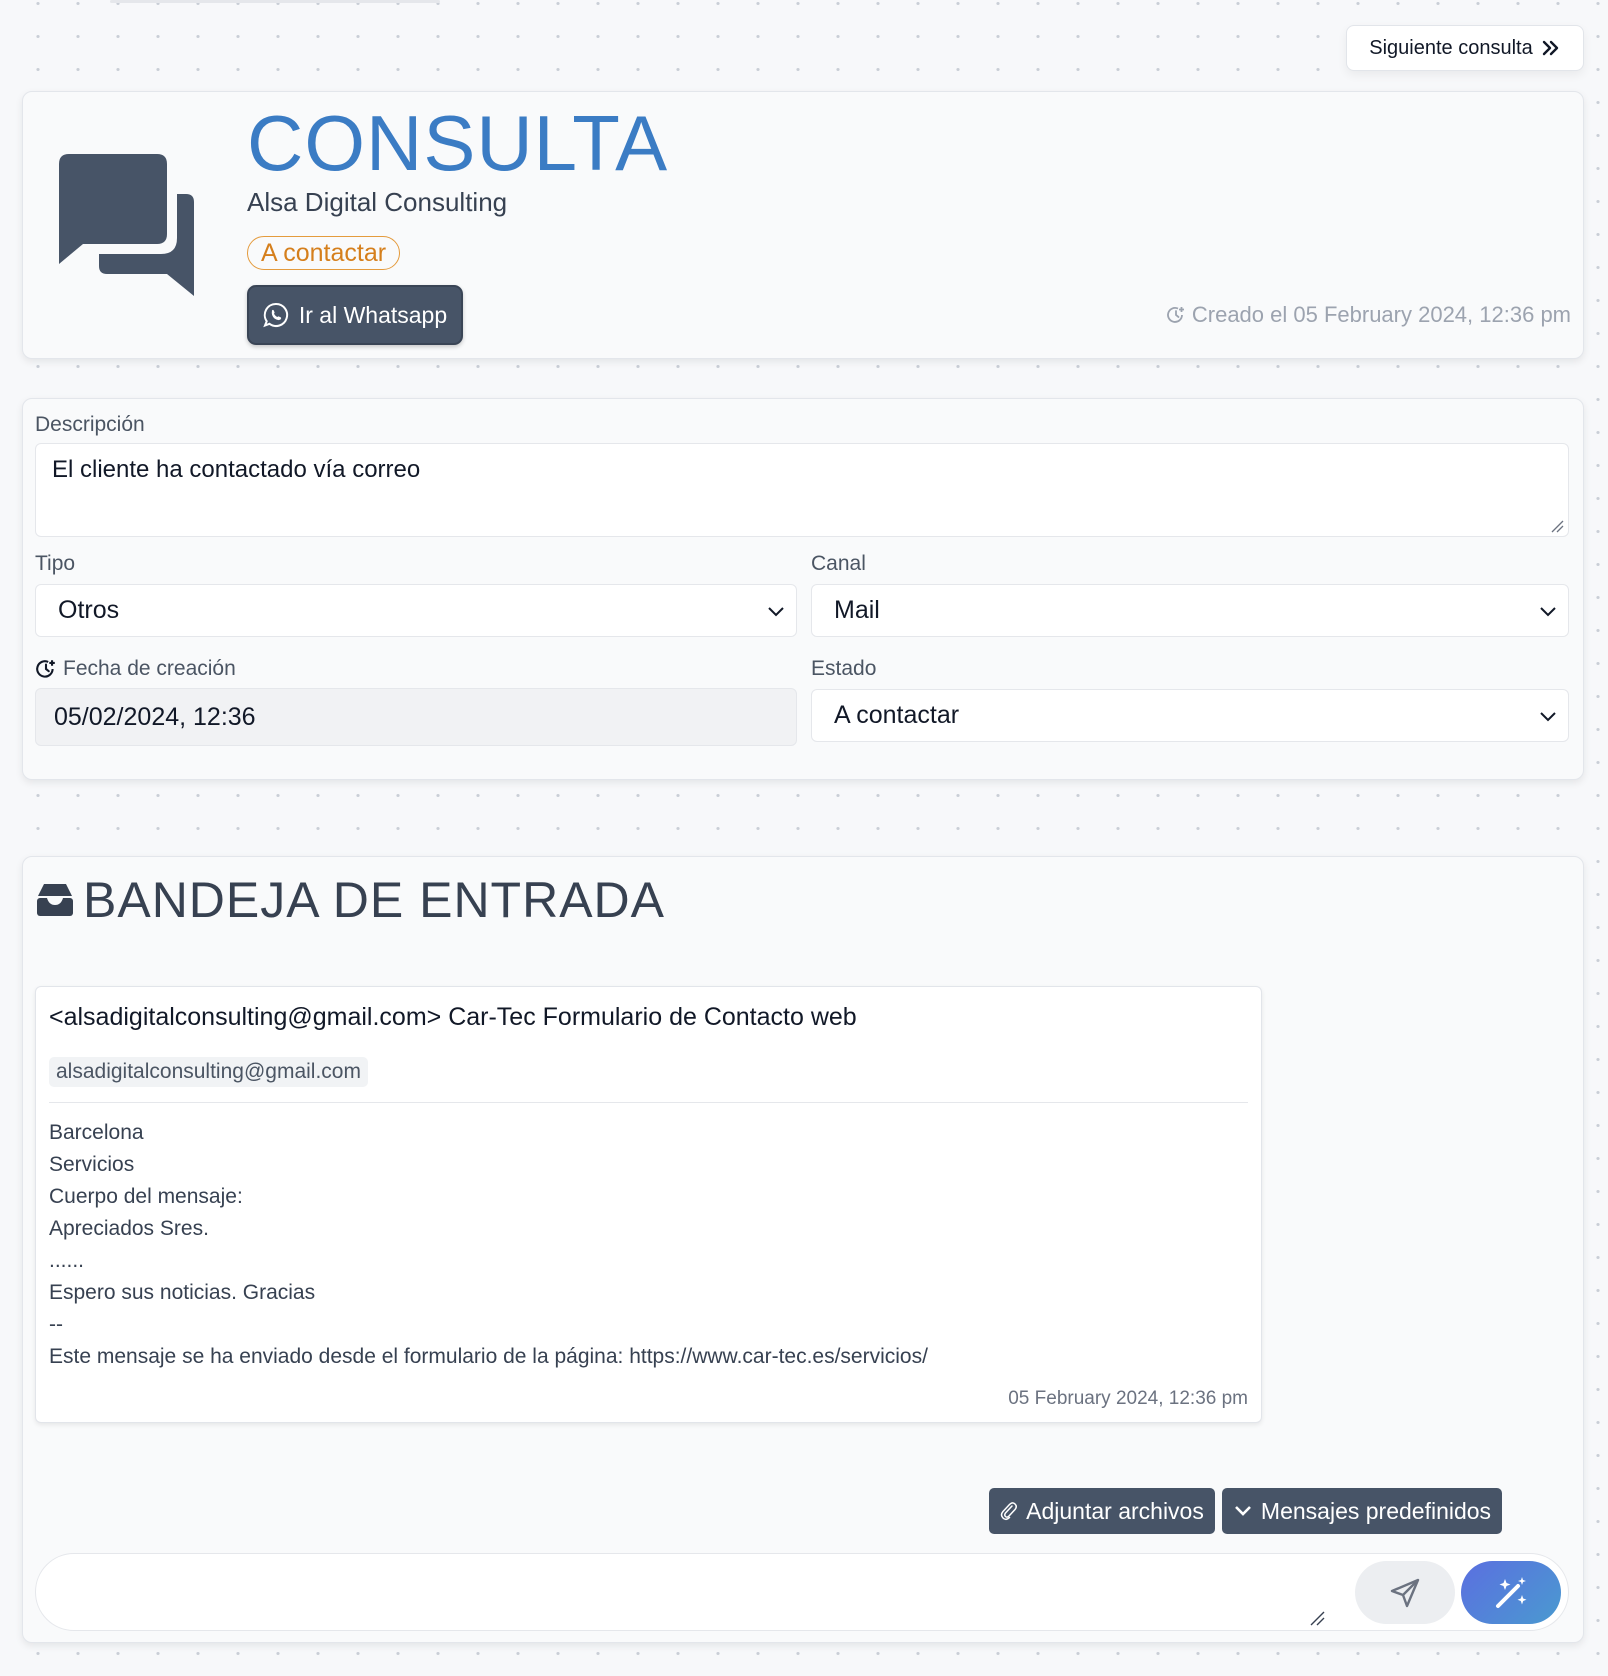 The width and height of the screenshot is (1608, 1676). Describe the element at coordinates (377, 202) in the screenshot. I see `company-name: Alsa Digital Consulting` at that location.